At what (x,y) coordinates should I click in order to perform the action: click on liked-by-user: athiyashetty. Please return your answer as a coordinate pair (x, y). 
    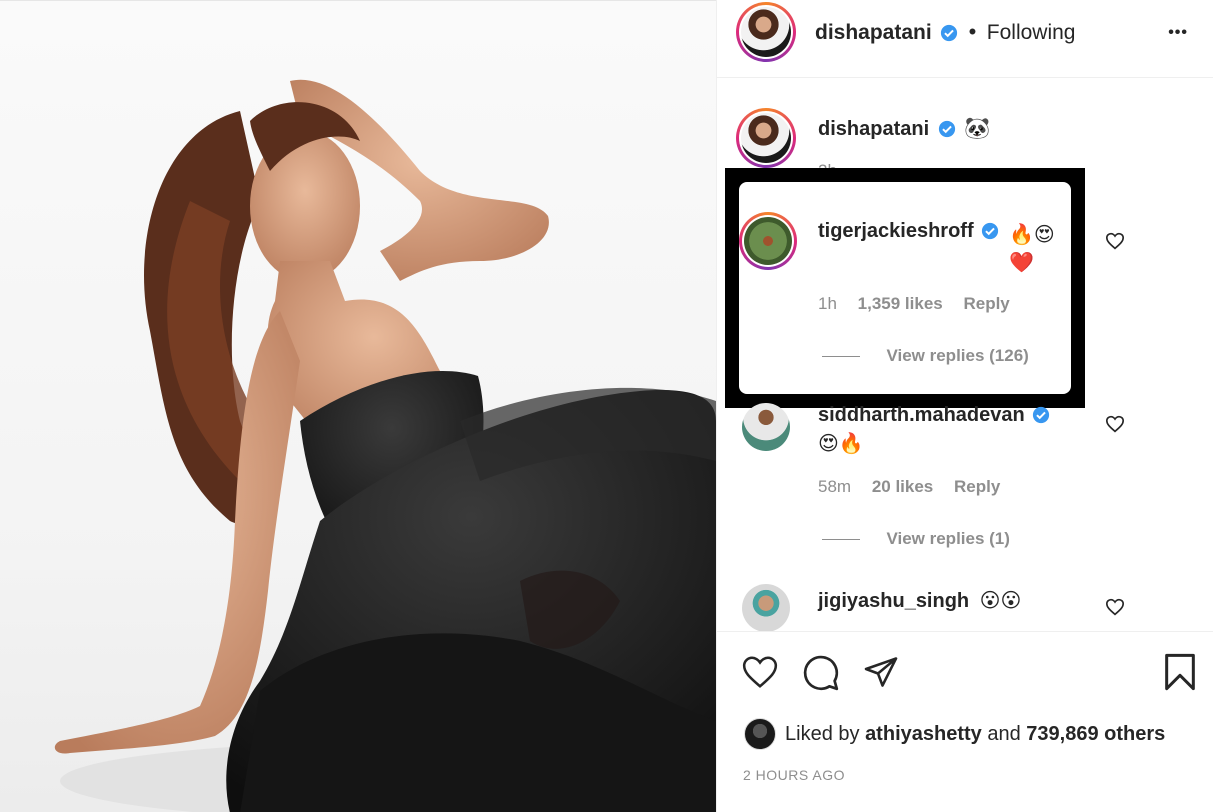
    Looking at the image, I should click on (923, 734).